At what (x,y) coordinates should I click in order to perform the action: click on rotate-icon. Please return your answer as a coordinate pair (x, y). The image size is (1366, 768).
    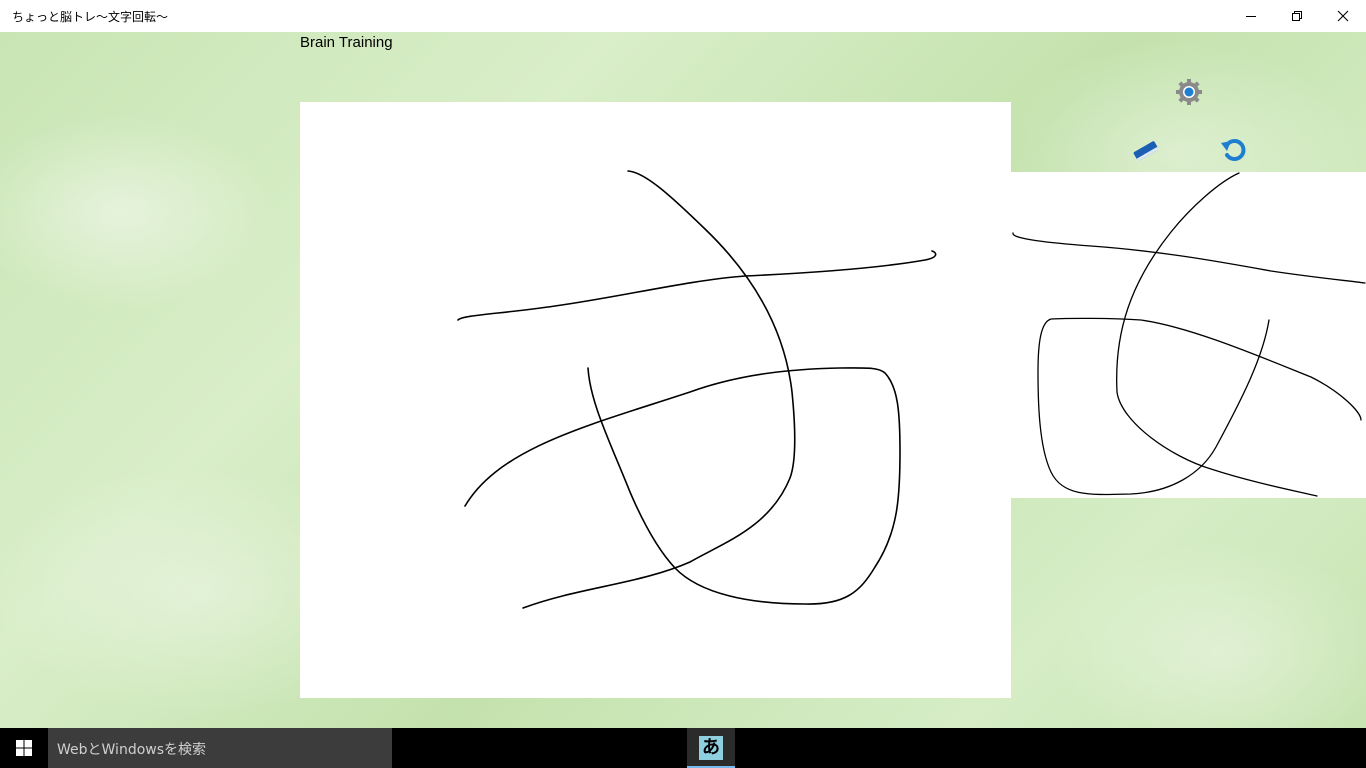
    Looking at the image, I should click on (1233, 150).